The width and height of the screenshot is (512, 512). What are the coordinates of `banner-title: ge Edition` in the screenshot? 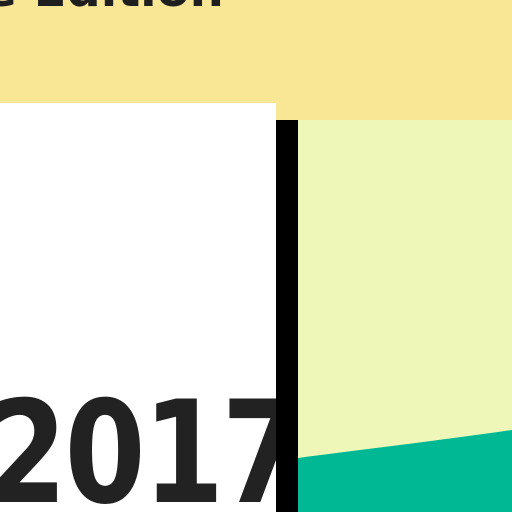 It's located at (256, 10).